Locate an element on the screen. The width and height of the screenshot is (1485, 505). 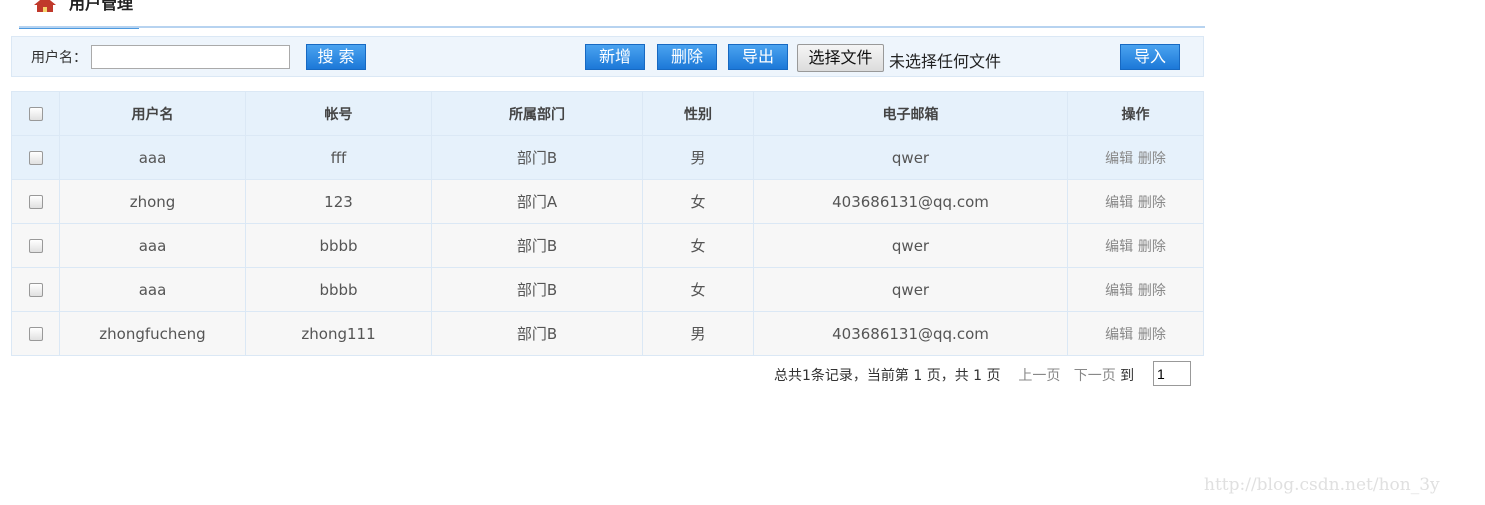
cell-username: zhongfucheng is located at coordinates (152, 333).